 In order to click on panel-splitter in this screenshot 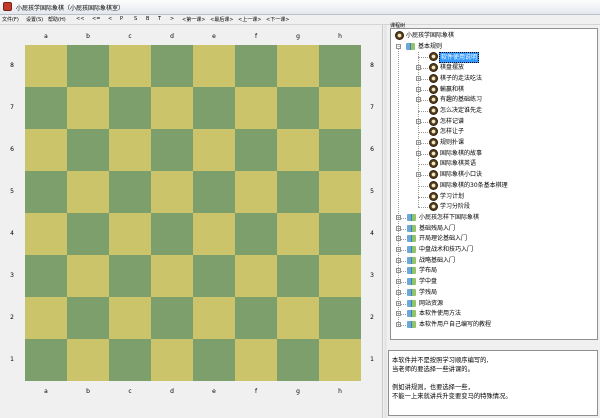, I will do `click(385, 221)`.